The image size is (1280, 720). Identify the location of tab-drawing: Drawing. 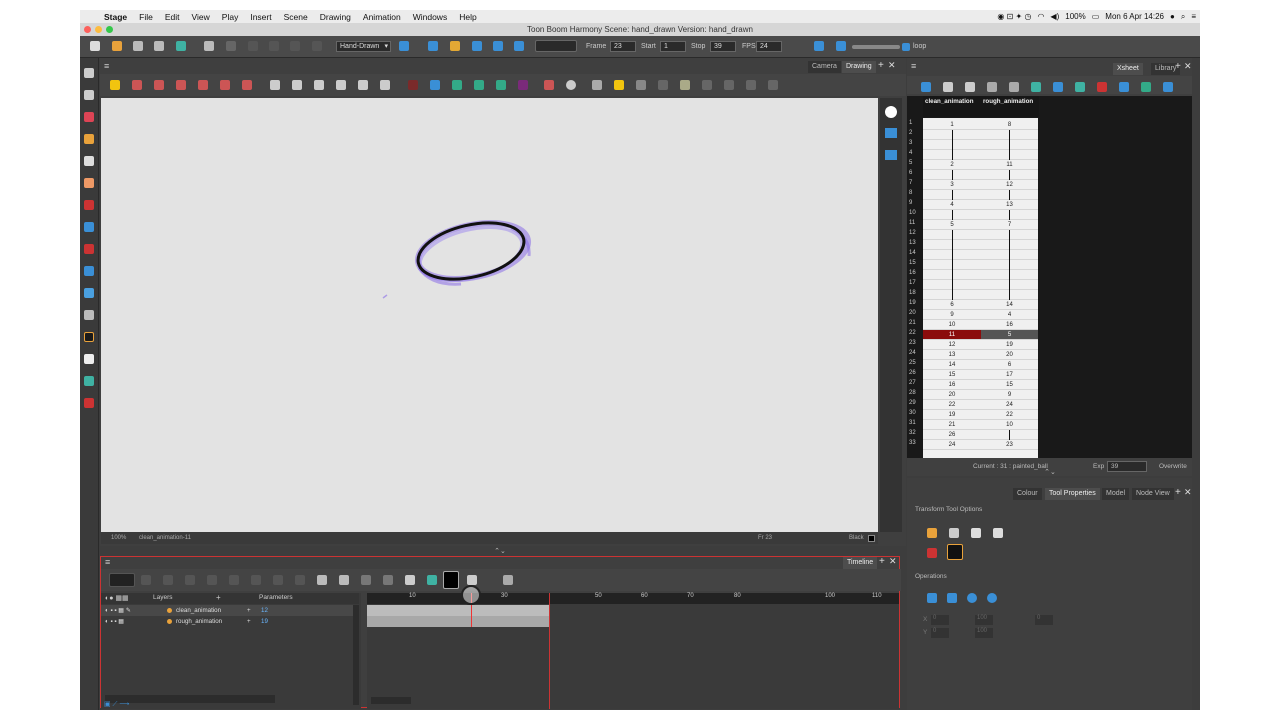
(859, 67).